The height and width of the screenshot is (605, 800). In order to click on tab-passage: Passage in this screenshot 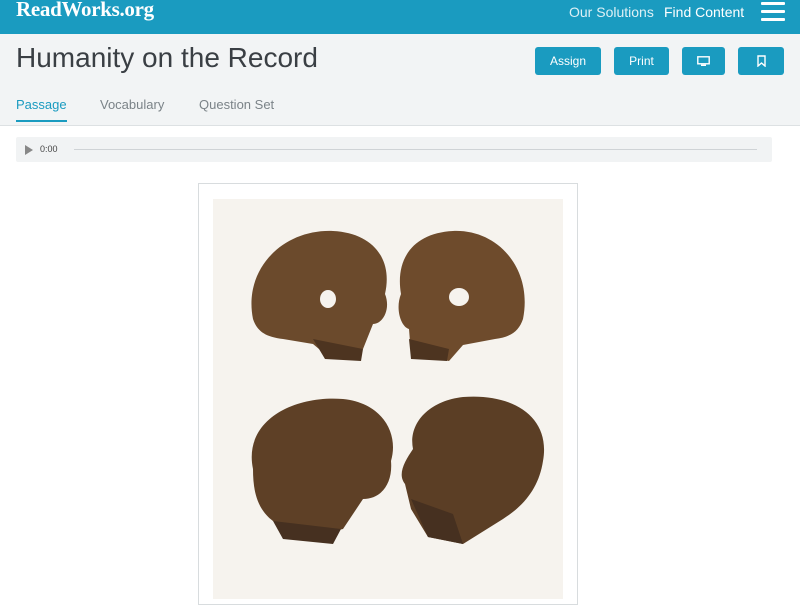, I will do `click(41, 104)`.